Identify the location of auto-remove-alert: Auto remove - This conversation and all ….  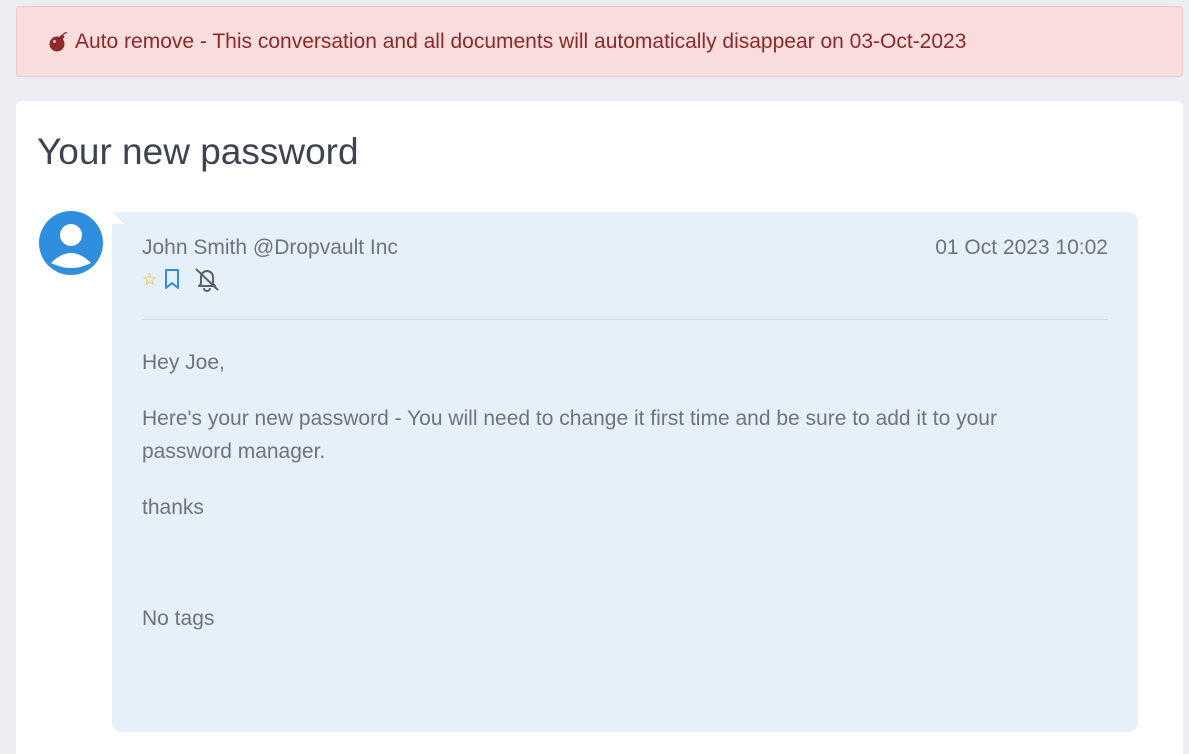
(599, 41).